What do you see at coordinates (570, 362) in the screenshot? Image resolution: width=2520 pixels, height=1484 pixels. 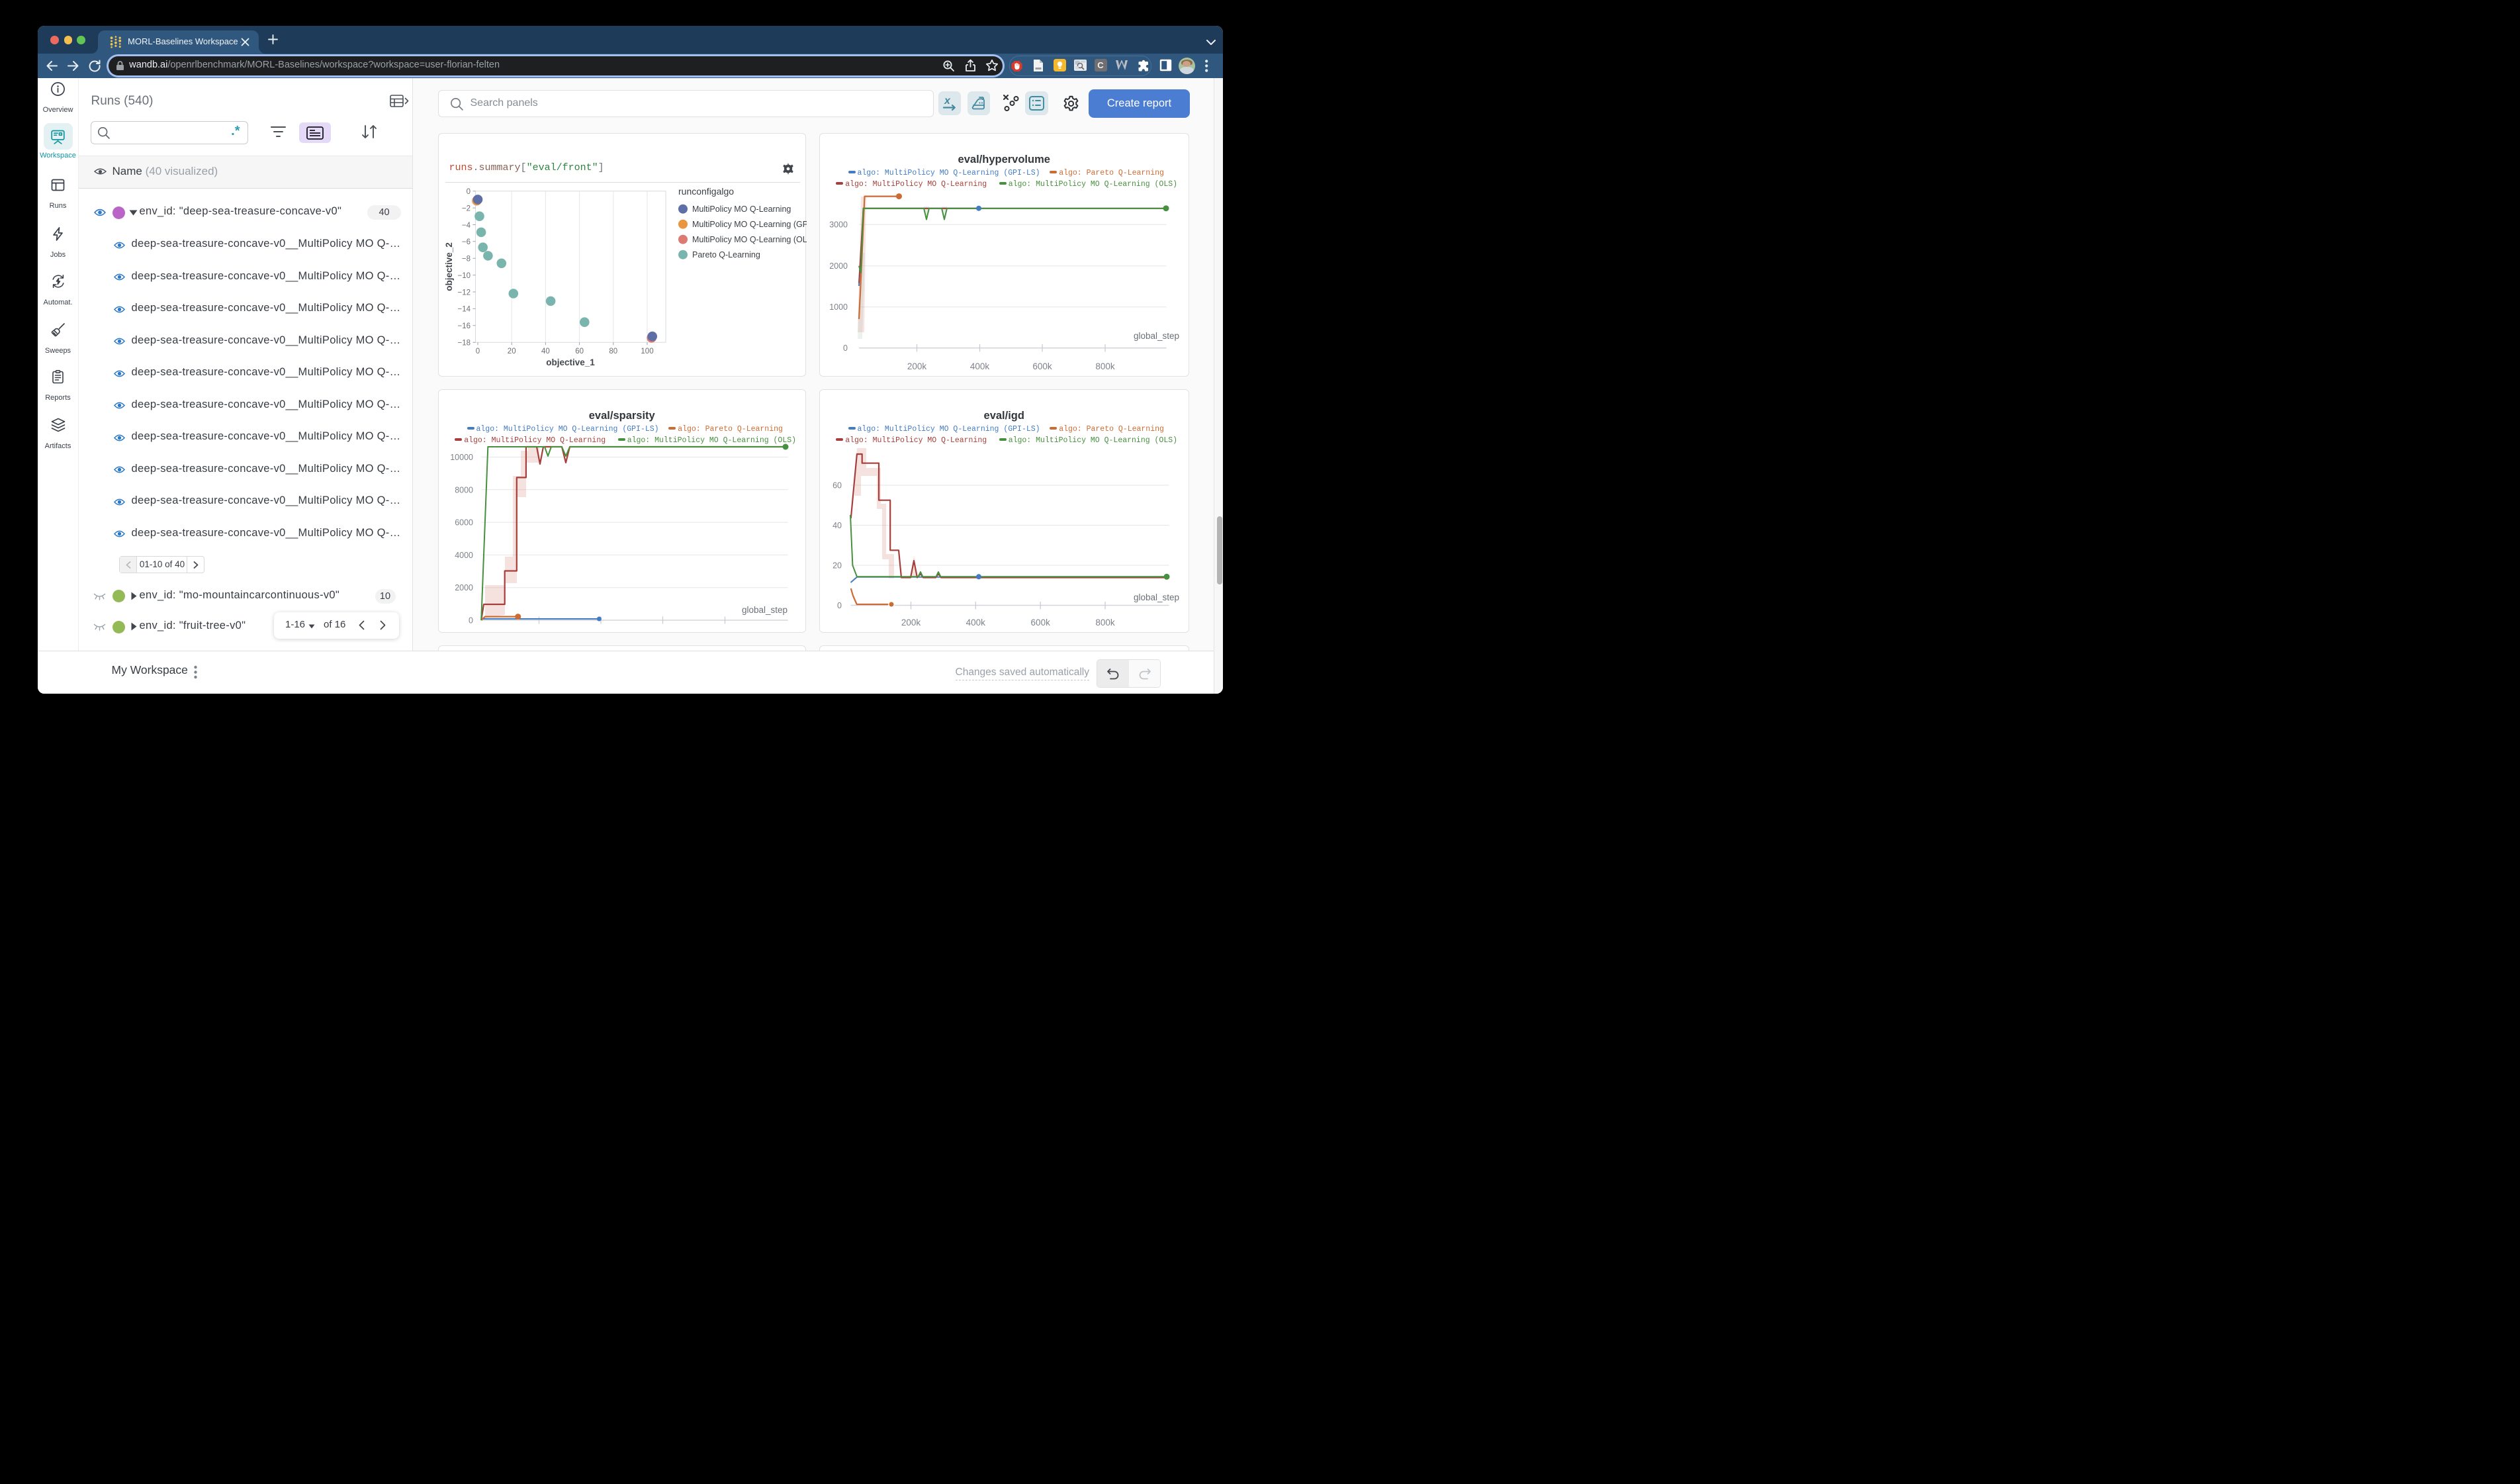 I see `svg-text: objective_1` at bounding box center [570, 362].